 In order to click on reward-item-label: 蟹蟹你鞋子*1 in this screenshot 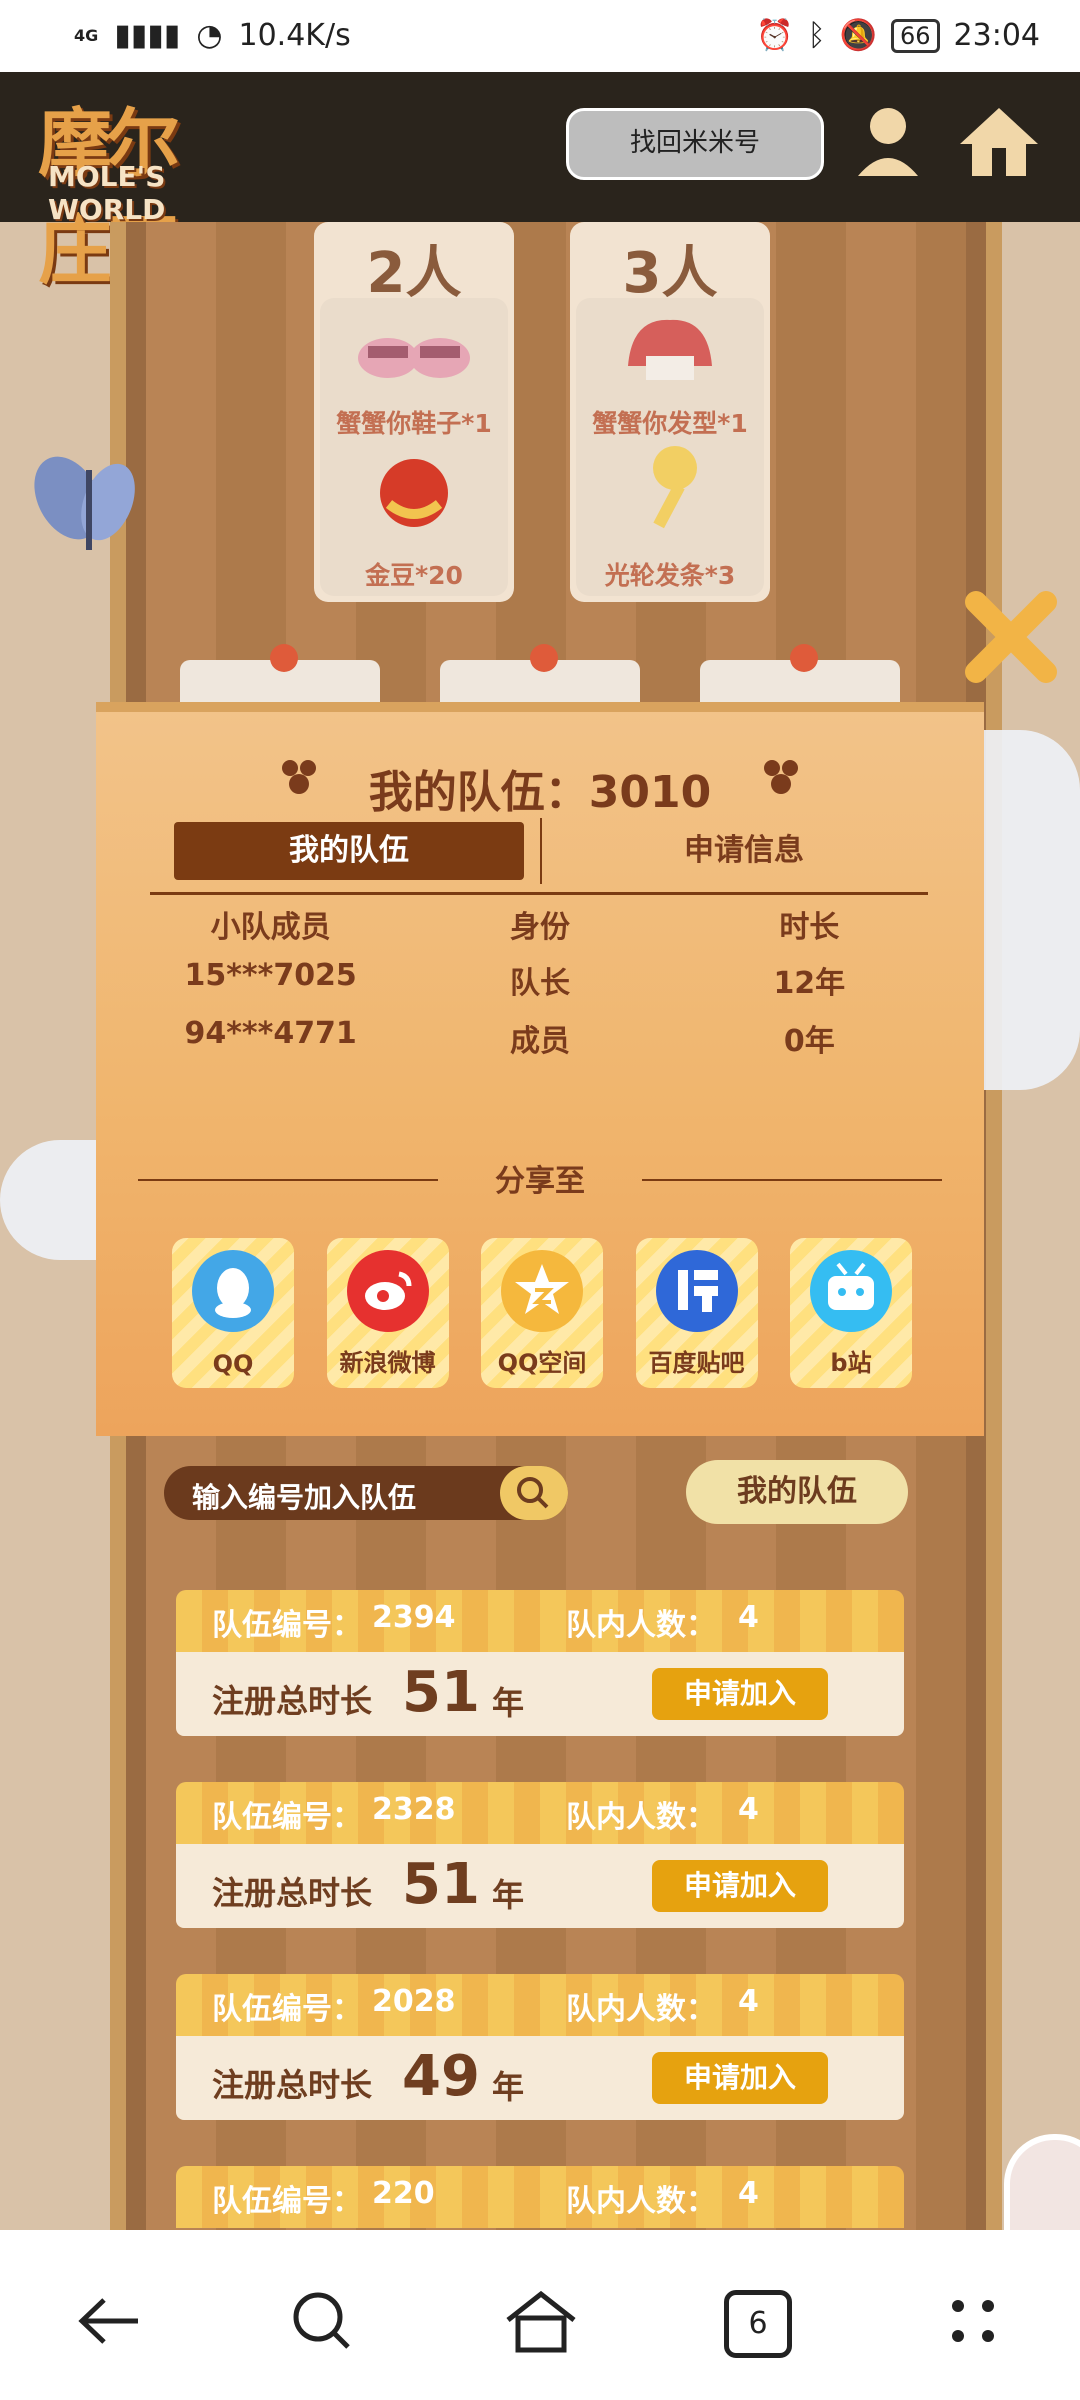, I will do `click(414, 423)`.